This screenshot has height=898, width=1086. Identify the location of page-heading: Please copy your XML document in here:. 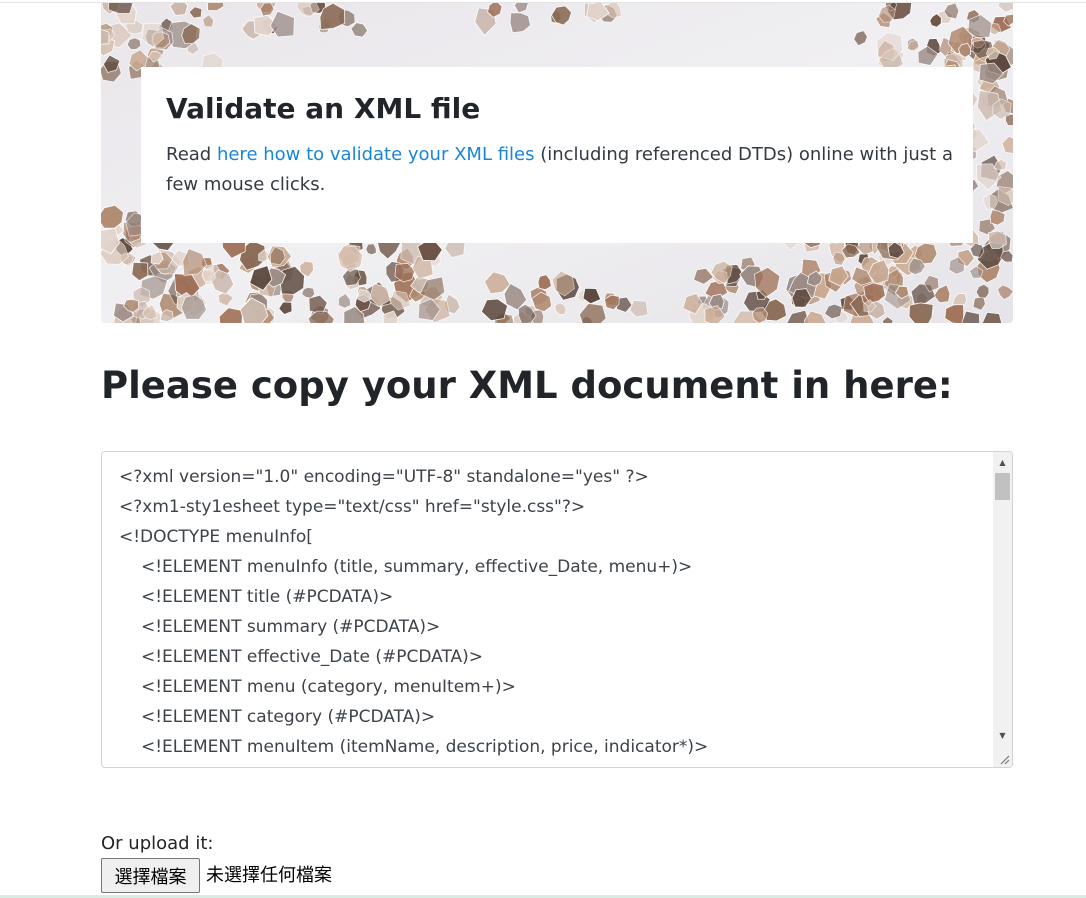
(527, 385).